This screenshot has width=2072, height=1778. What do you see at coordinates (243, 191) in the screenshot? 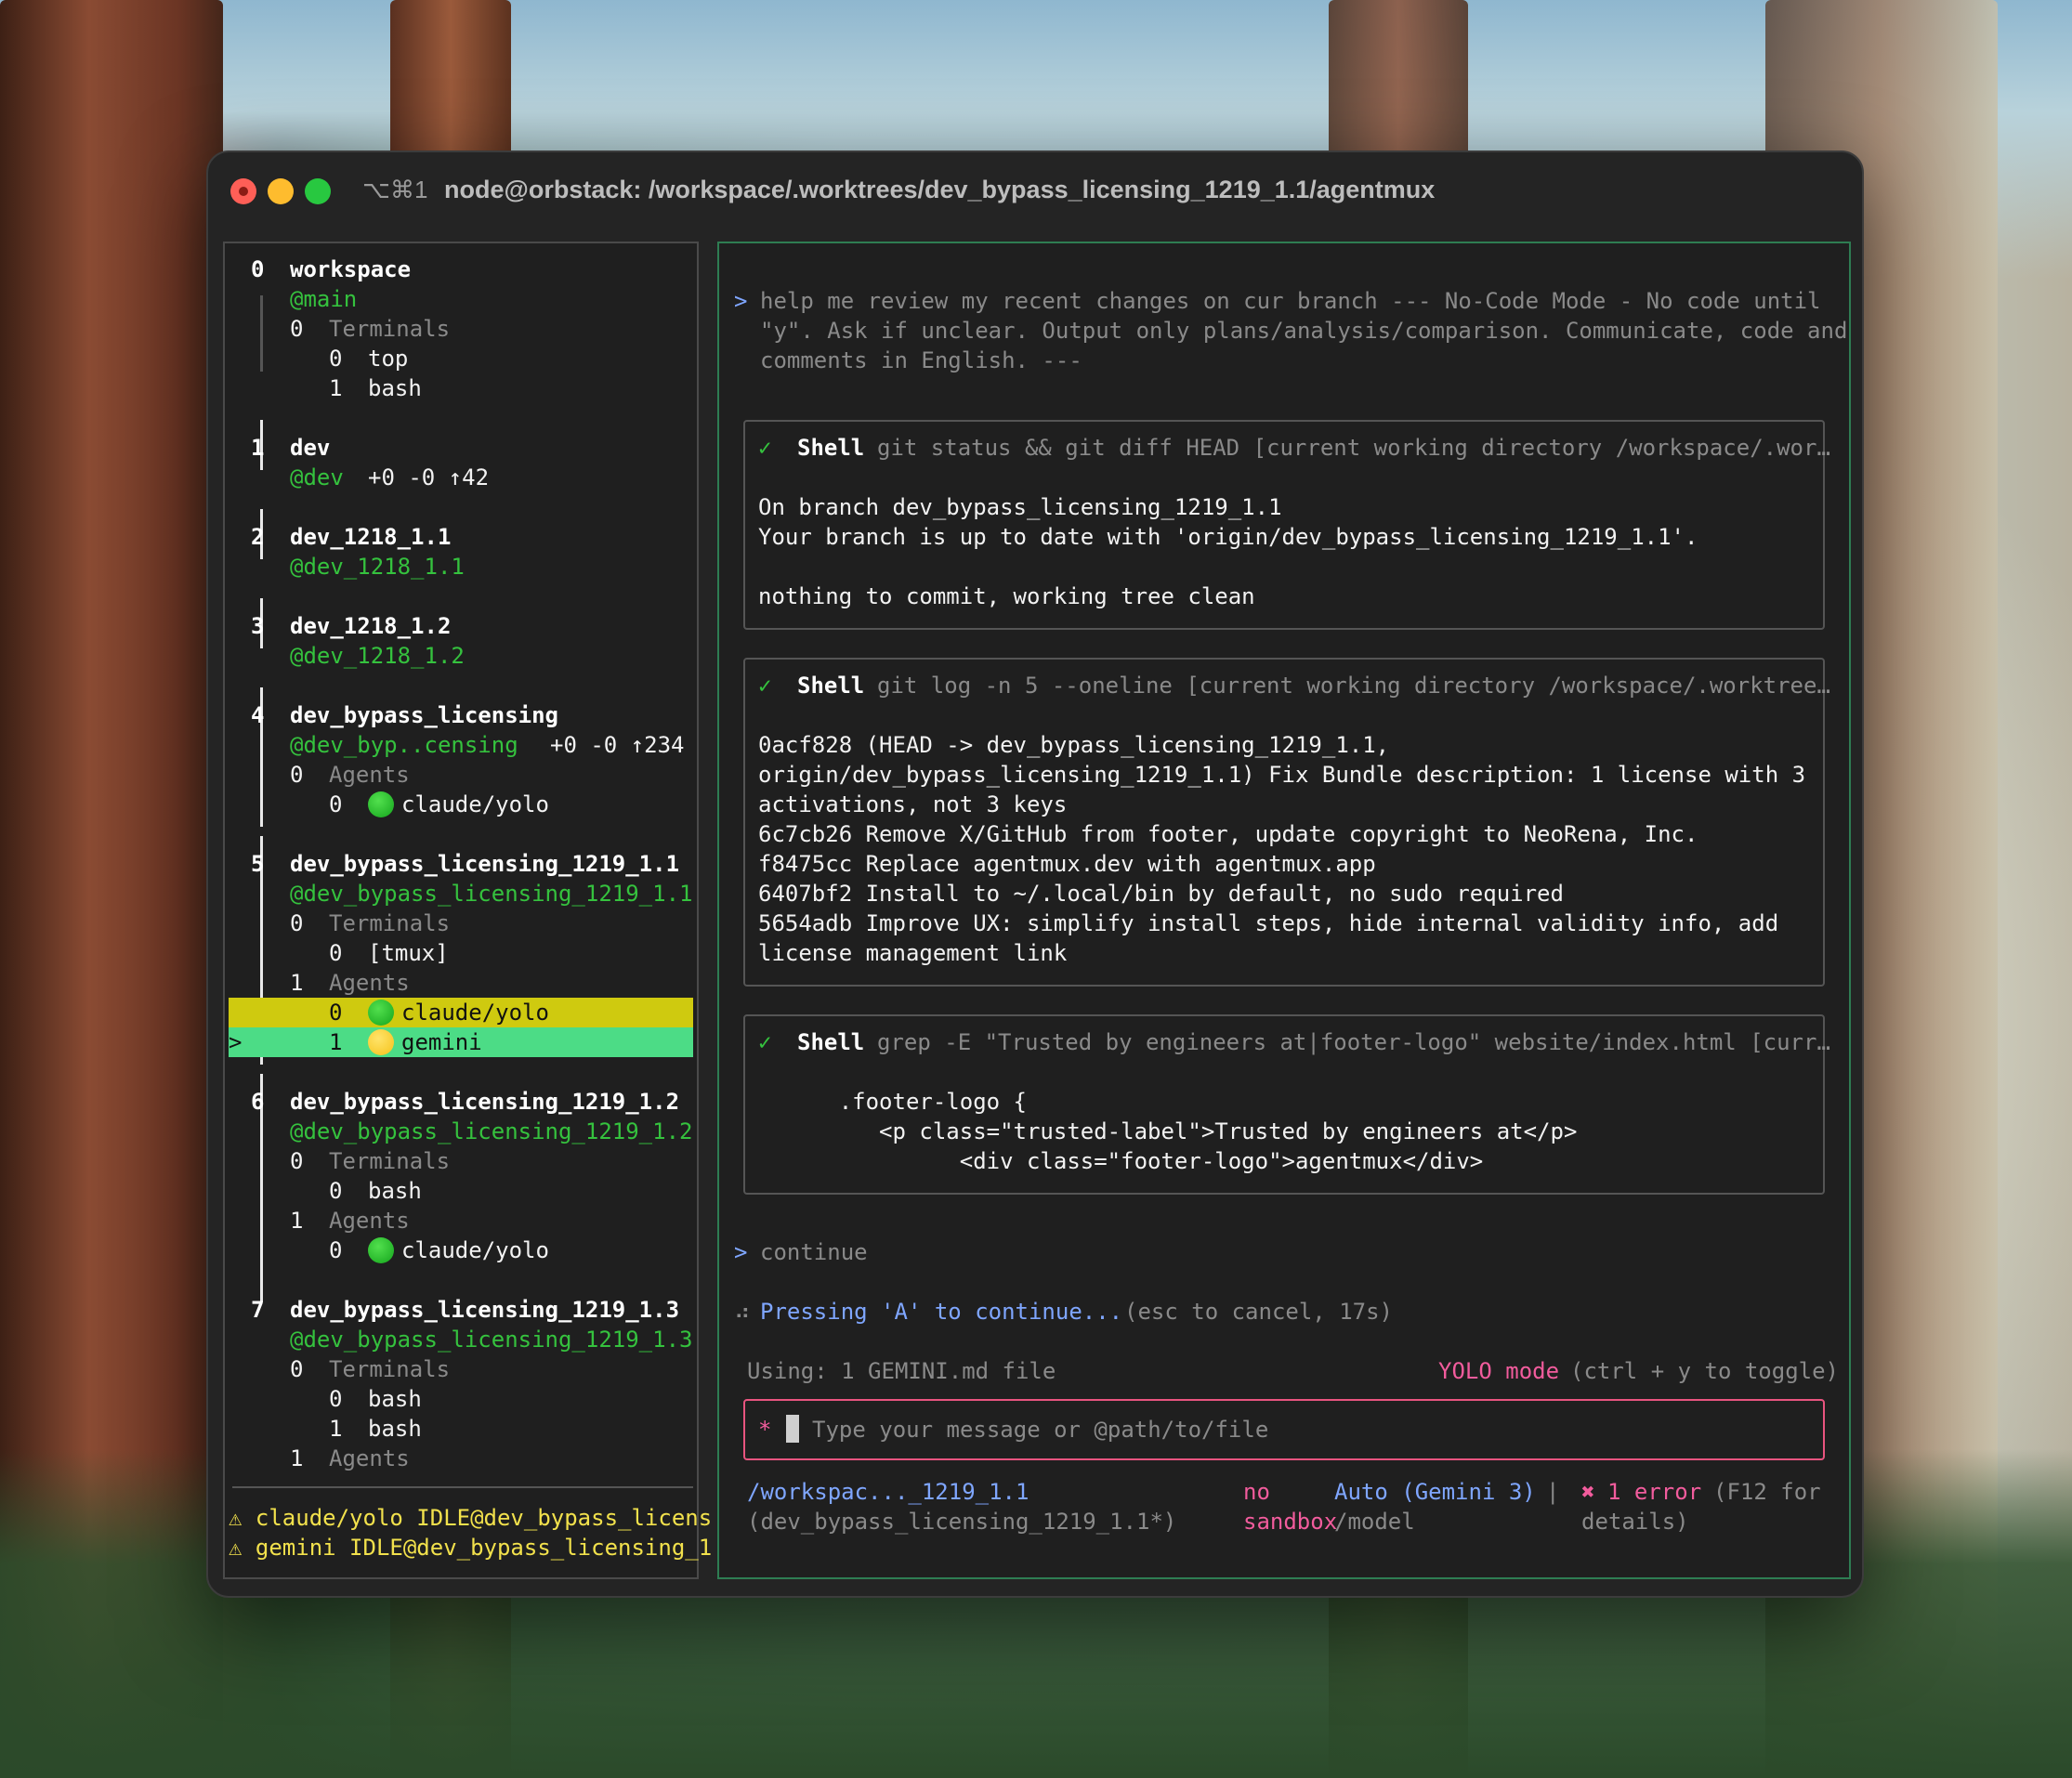
I see `close-window-button` at bounding box center [243, 191].